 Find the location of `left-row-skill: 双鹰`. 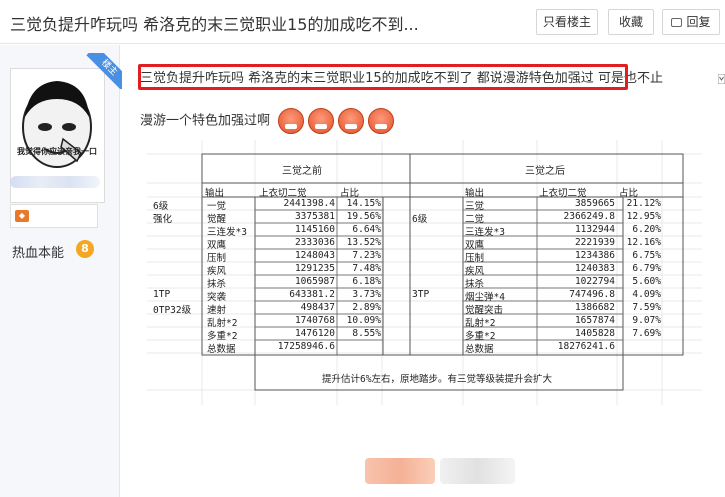

left-row-skill: 双鹰 is located at coordinates (217, 245).